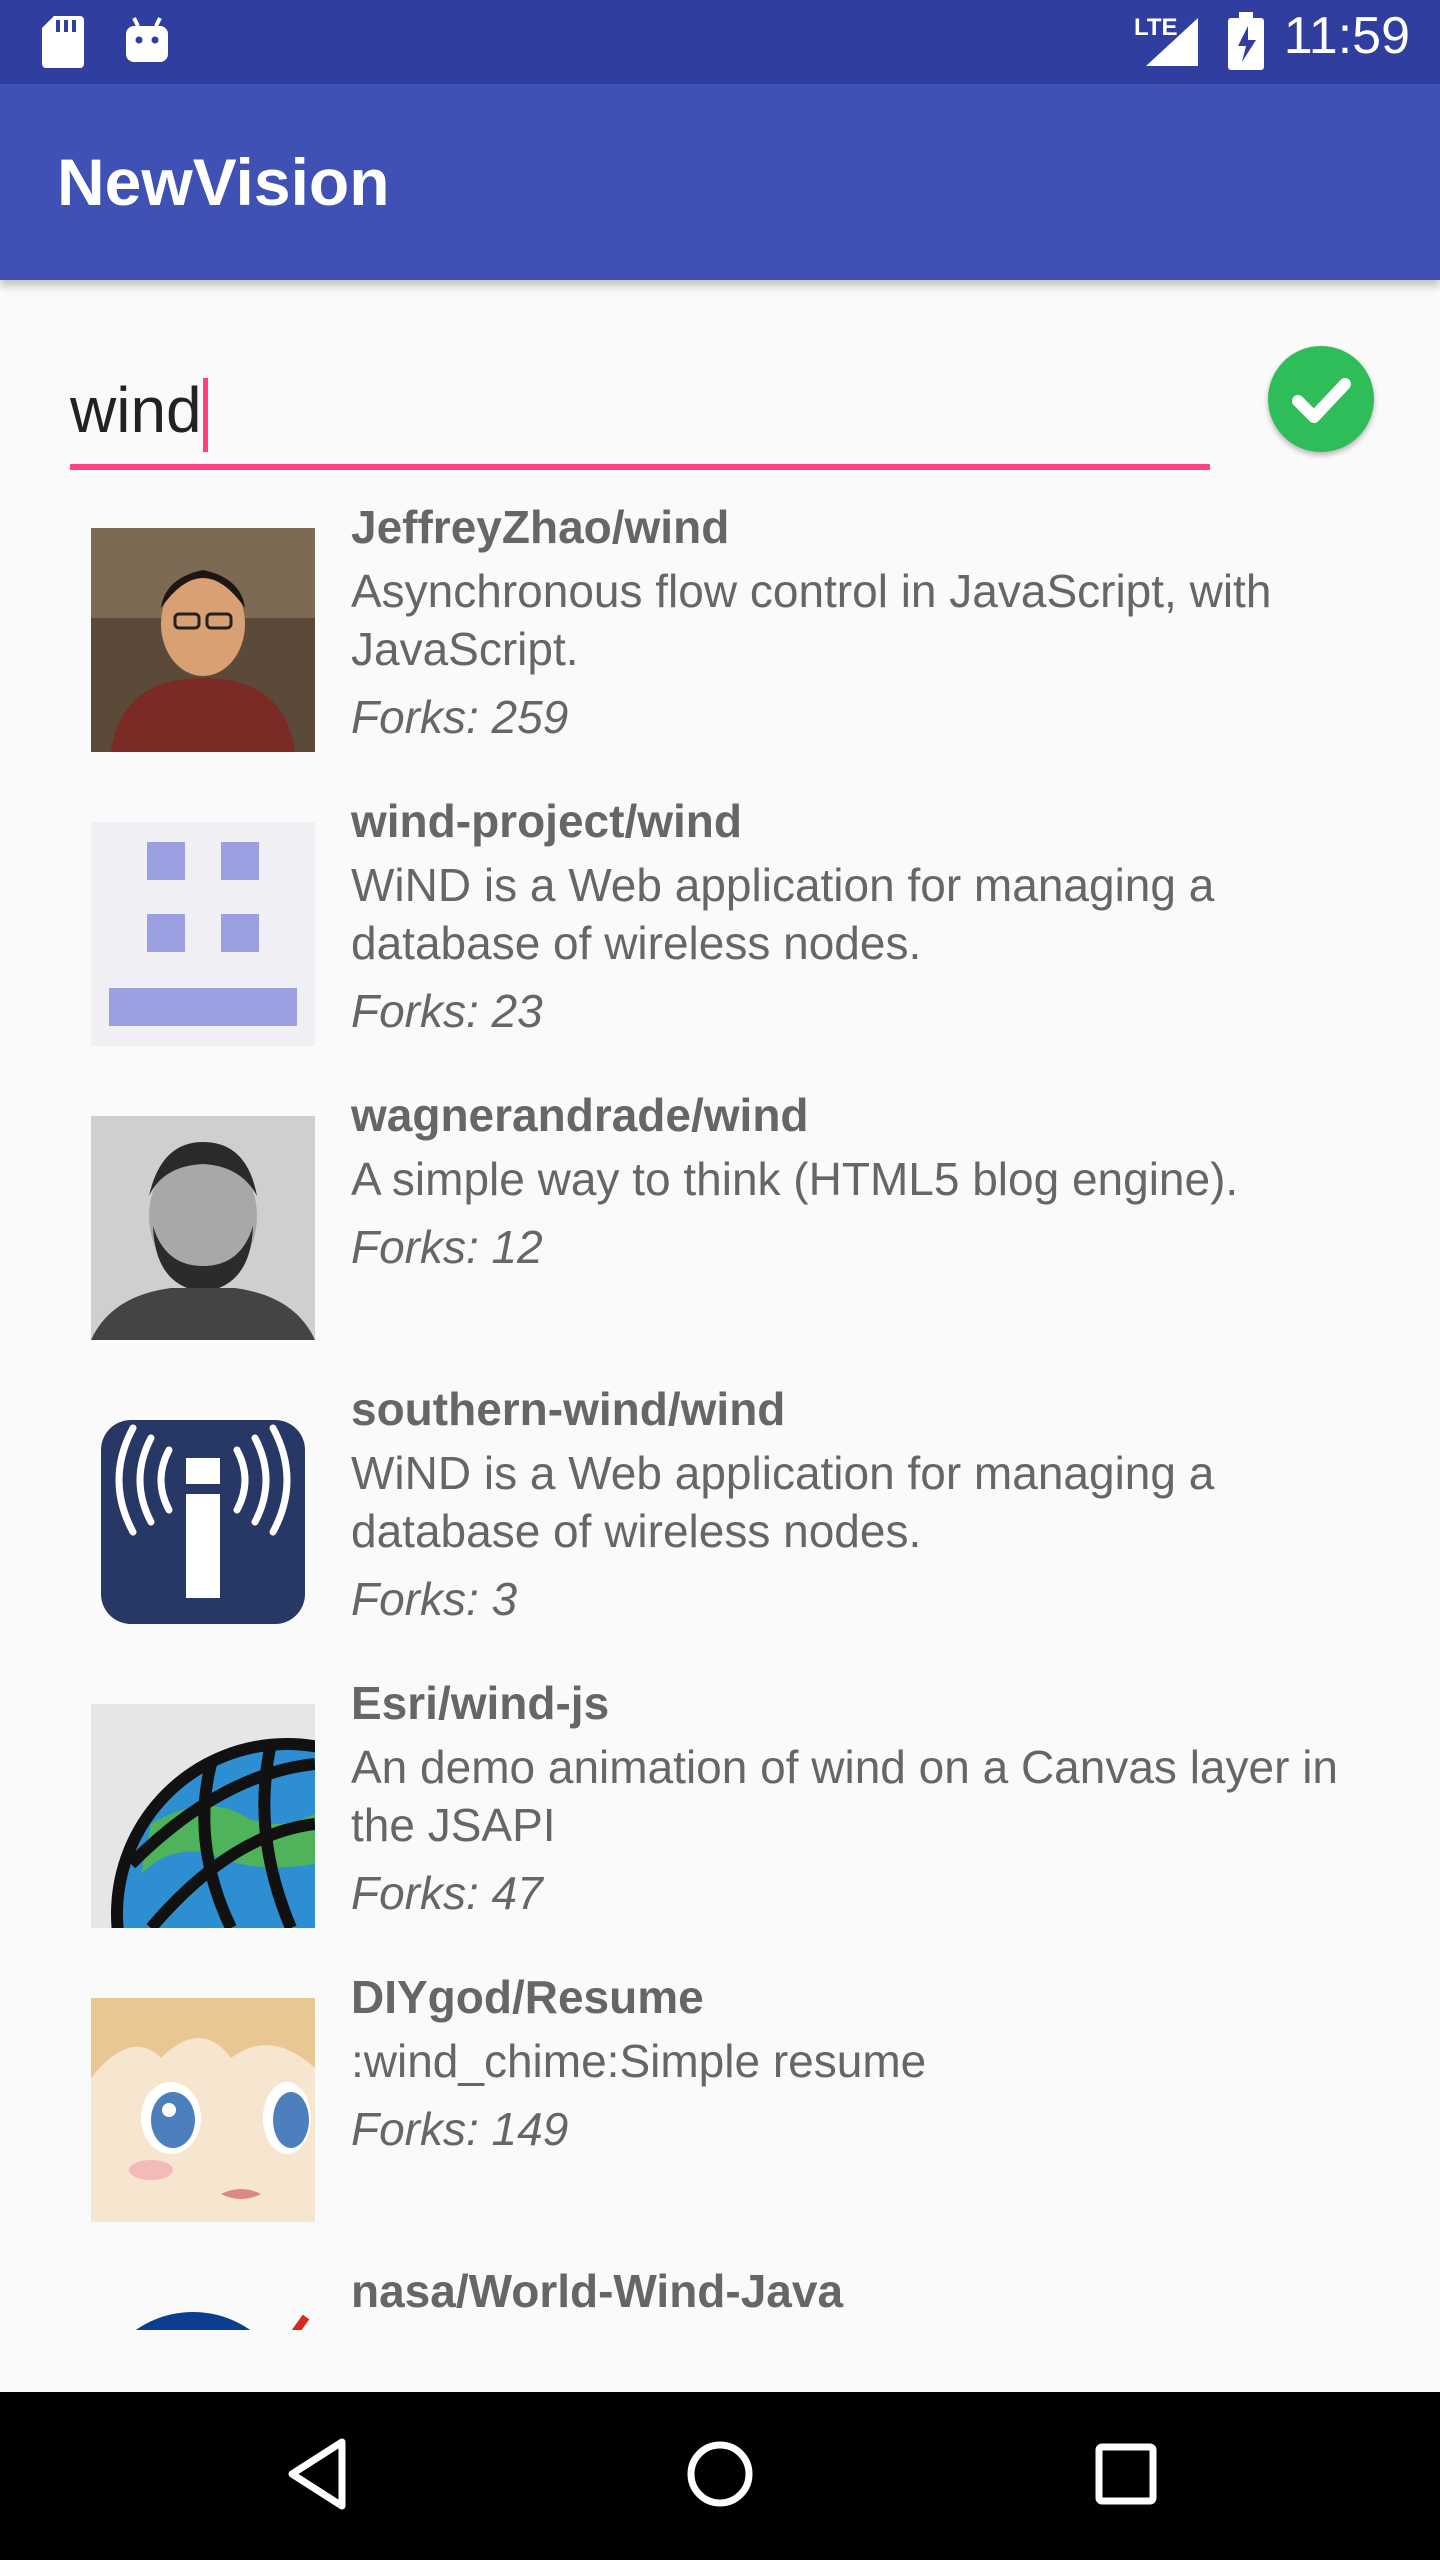 The height and width of the screenshot is (2560, 1440). What do you see at coordinates (1346, 36) in the screenshot?
I see `status-time: 11:59` at bounding box center [1346, 36].